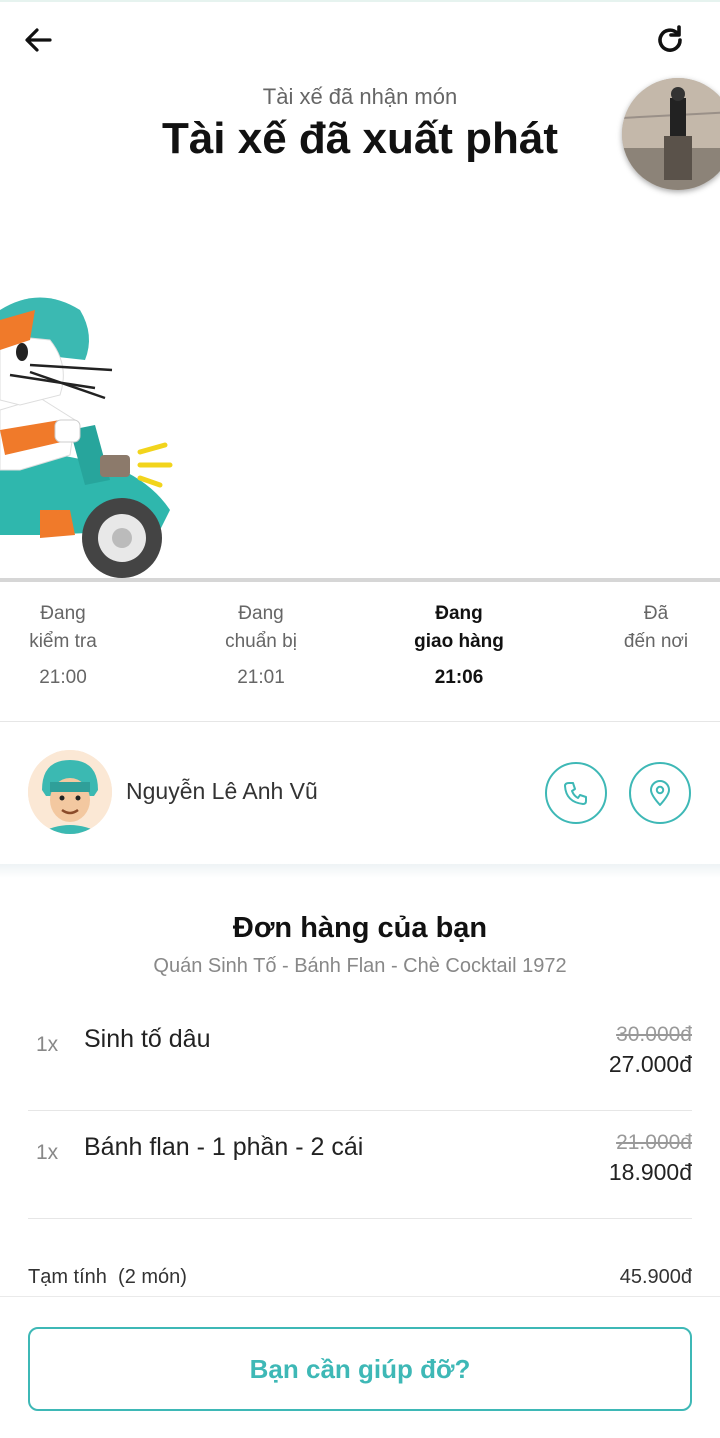  What do you see at coordinates (107, 1277) in the screenshot?
I see `subtotal-label: Tạm tính (2 món)` at bounding box center [107, 1277].